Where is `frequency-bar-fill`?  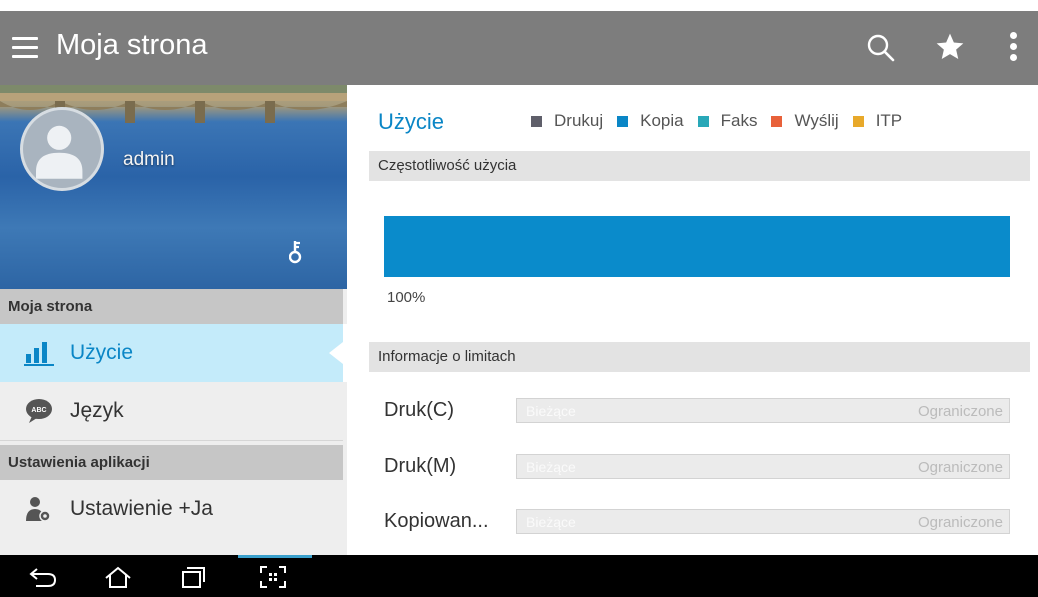 frequency-bar-fill is located at coordinates (697, 246).